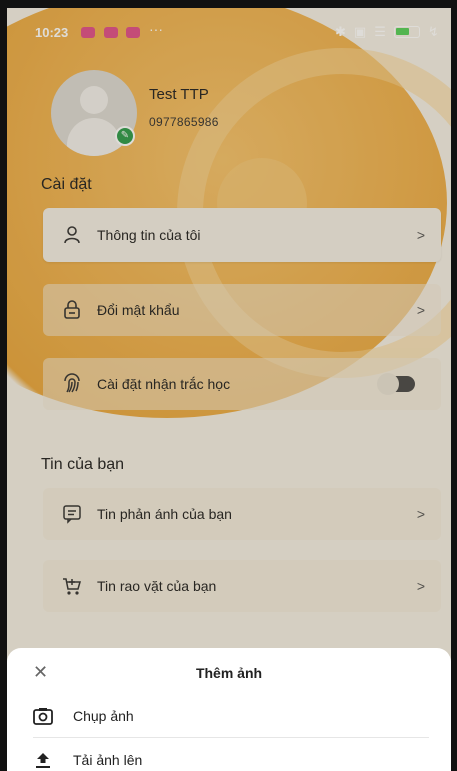 The height and width of the screenshot is (771, 457). I want to click on camera-icon, so click(43, 716).